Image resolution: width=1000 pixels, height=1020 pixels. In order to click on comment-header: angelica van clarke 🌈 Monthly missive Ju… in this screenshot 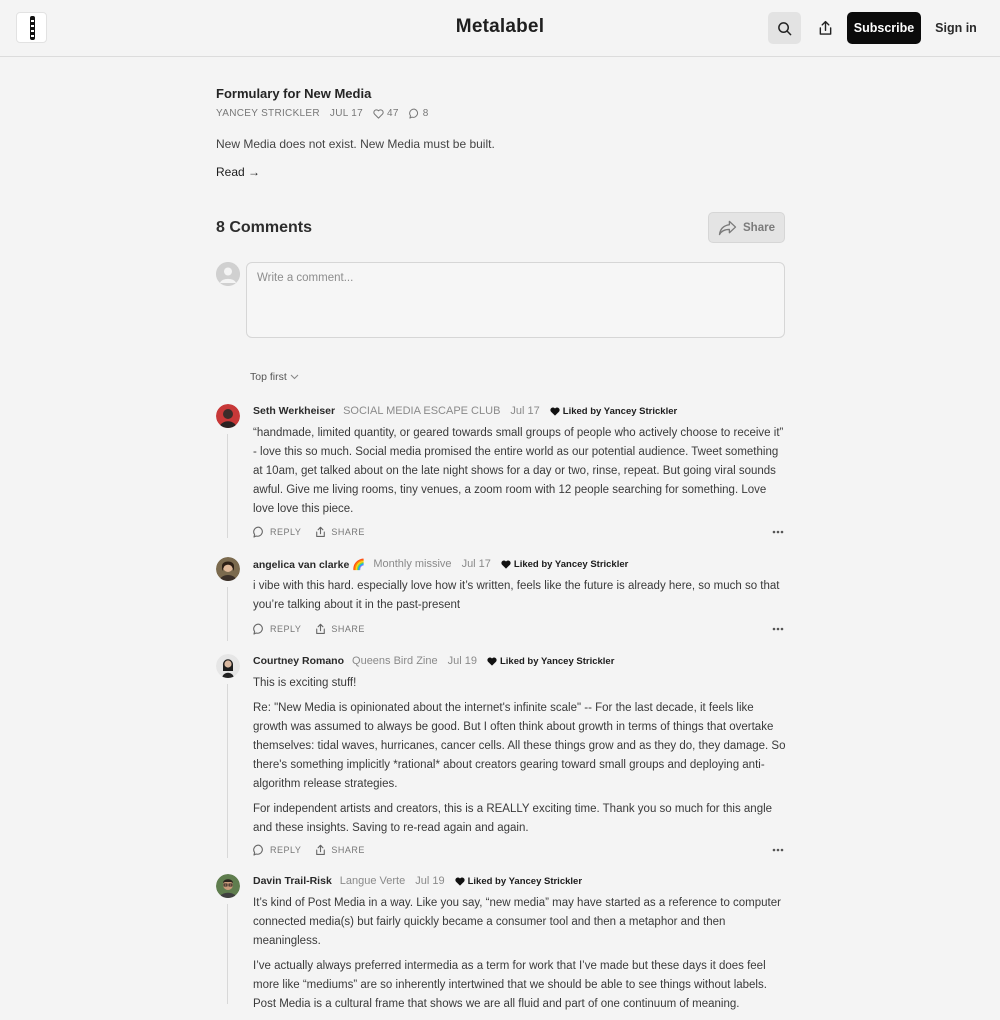, I will do `click(440, 564)`.